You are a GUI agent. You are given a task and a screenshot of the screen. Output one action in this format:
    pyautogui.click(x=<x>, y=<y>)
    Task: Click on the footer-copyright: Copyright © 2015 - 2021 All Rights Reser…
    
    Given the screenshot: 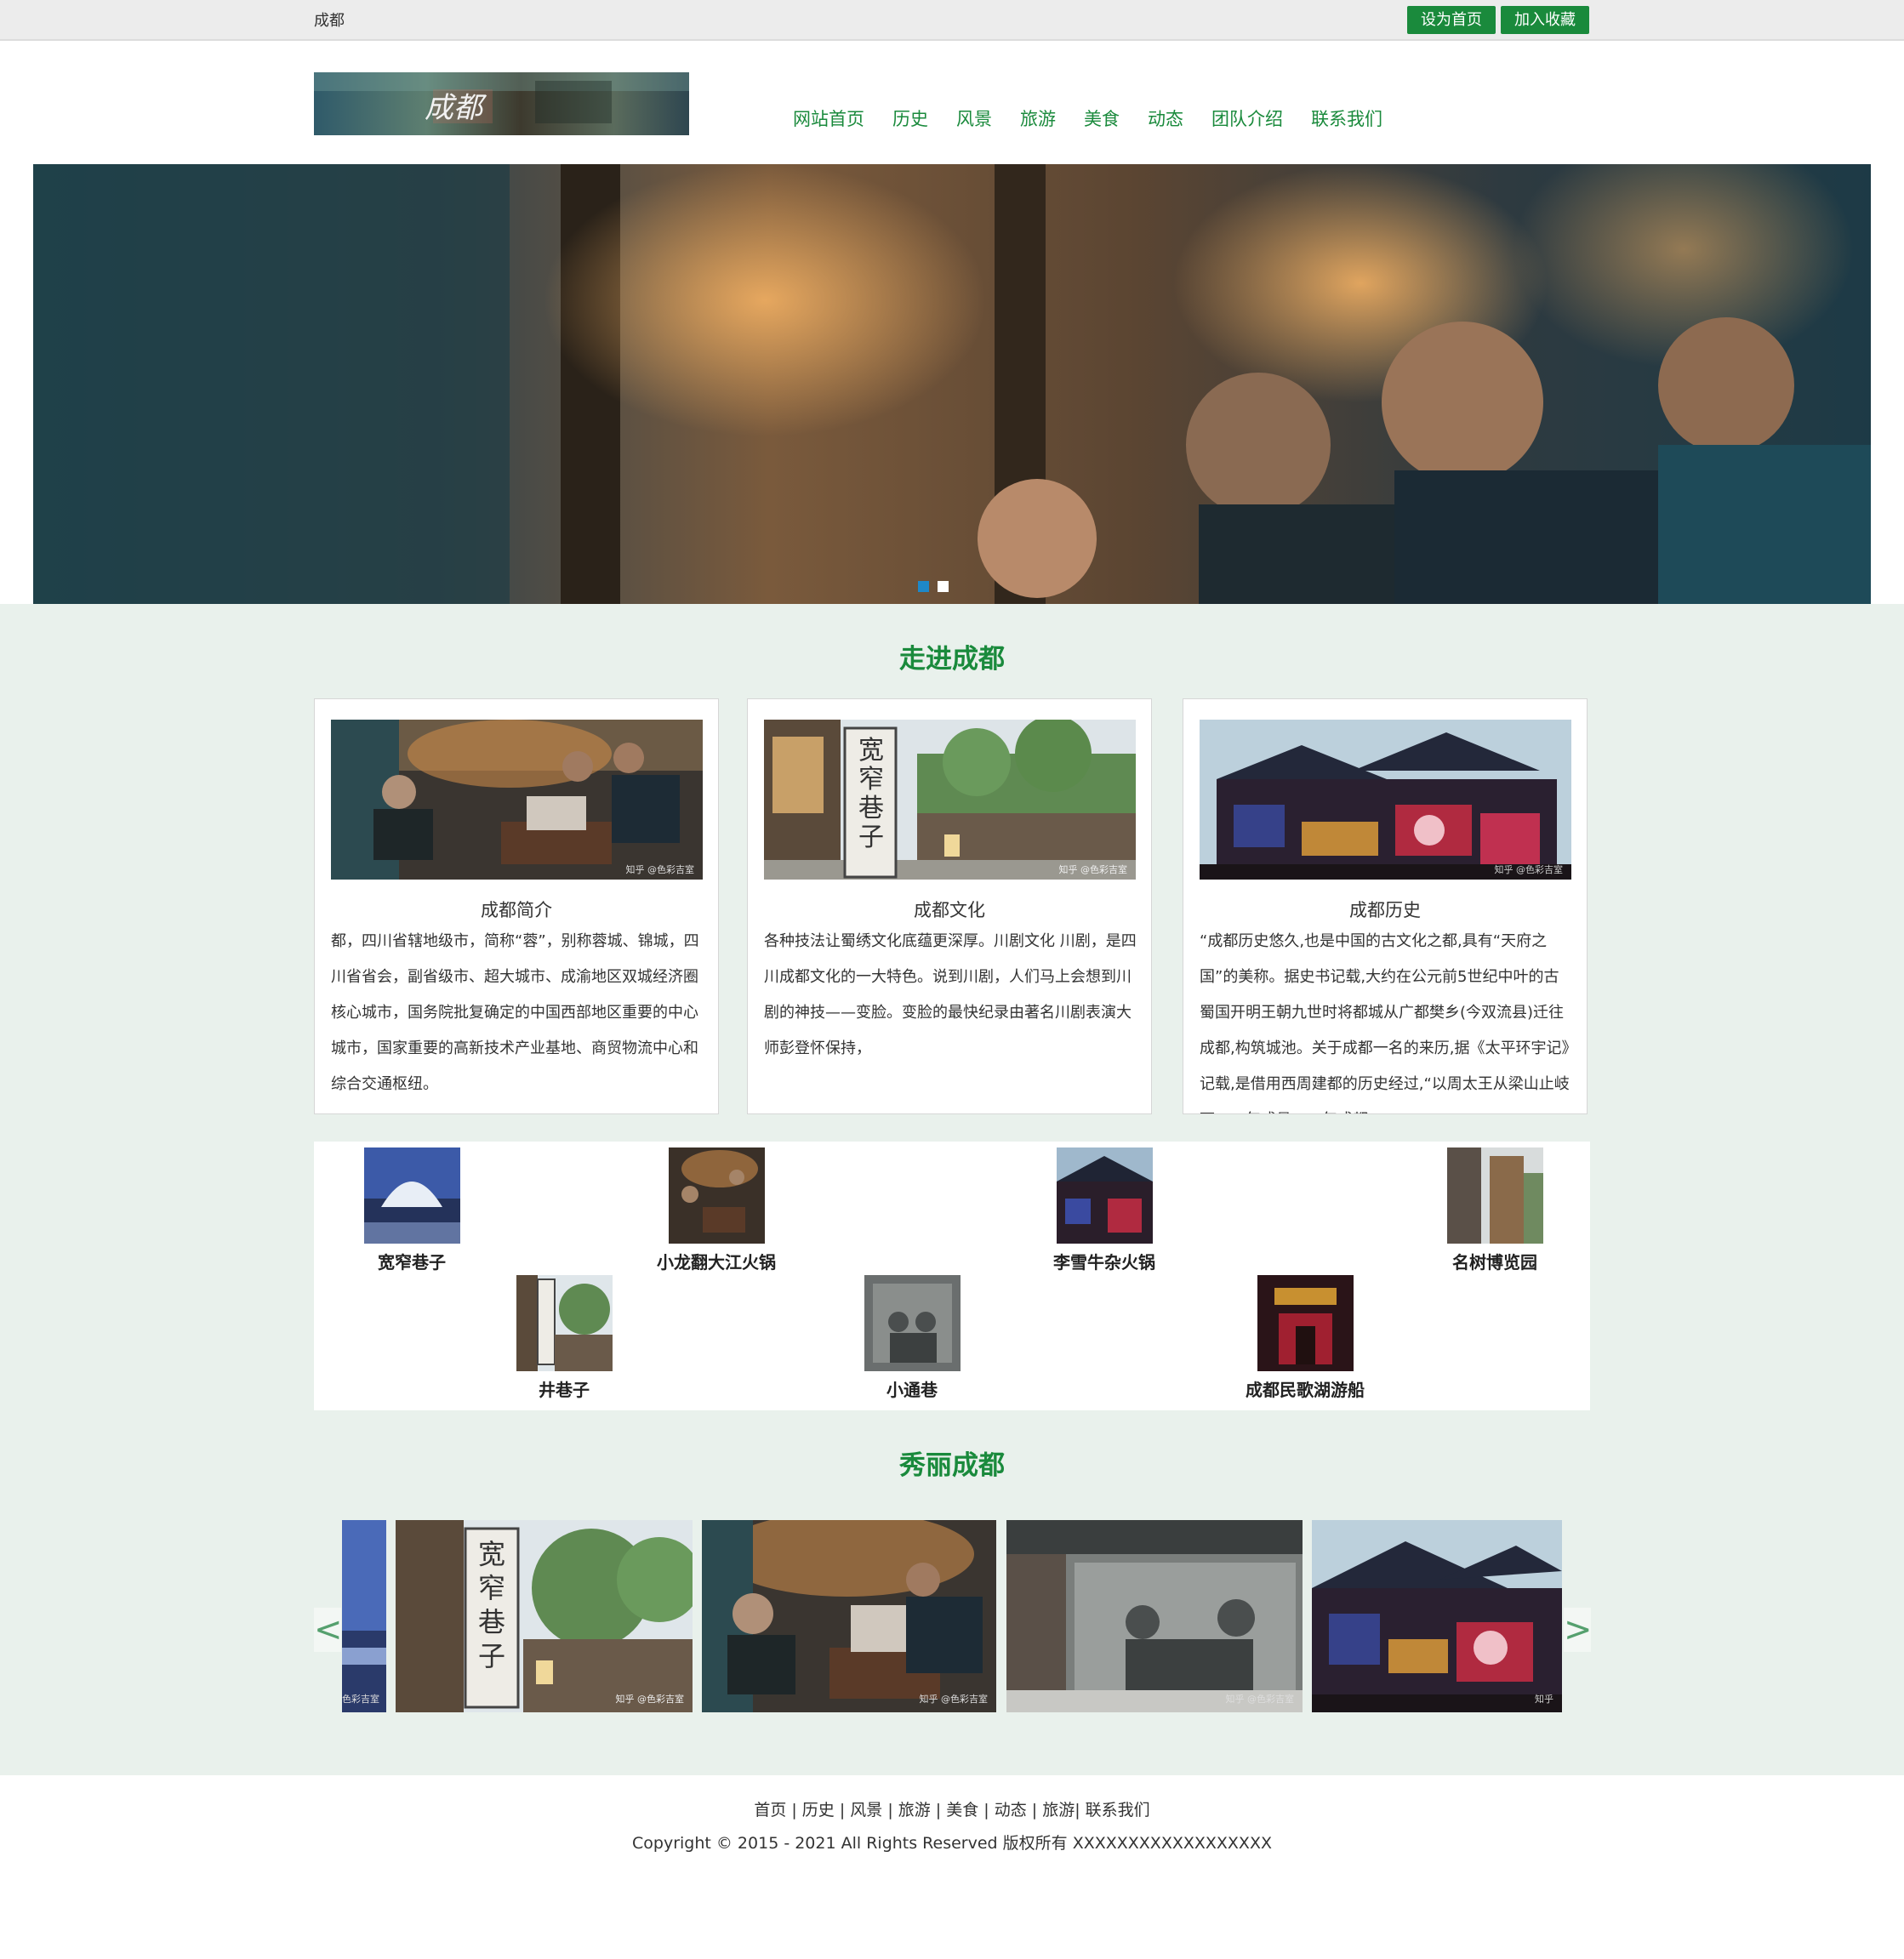 What is the action you would take?
    pyautogui.click(x=952, y=1843)
    